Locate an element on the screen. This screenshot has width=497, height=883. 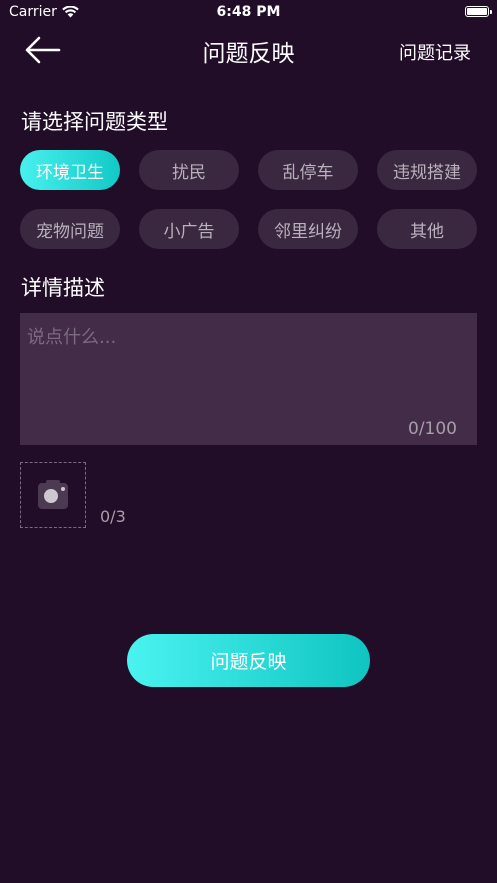
records-link: 问题记录 is located at coordinates (435, 52).